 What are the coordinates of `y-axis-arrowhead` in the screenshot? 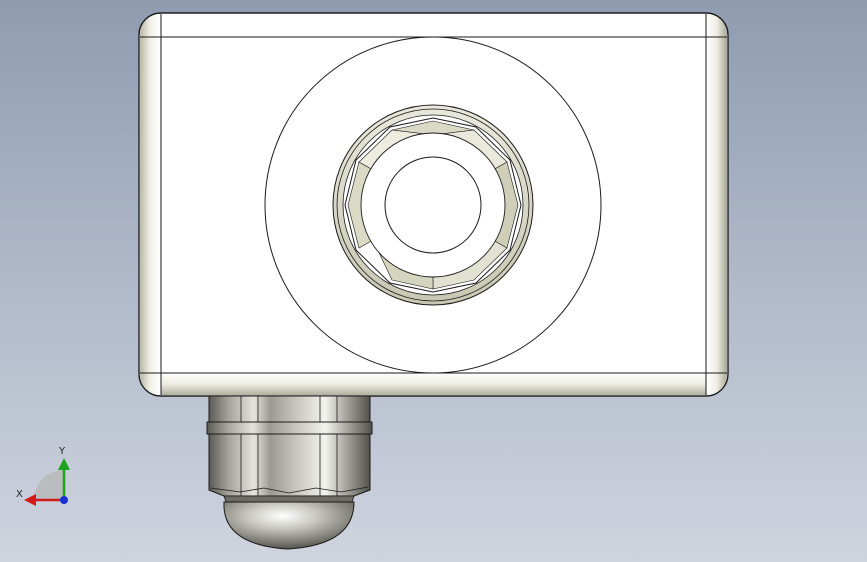 It's located at (64, 464).